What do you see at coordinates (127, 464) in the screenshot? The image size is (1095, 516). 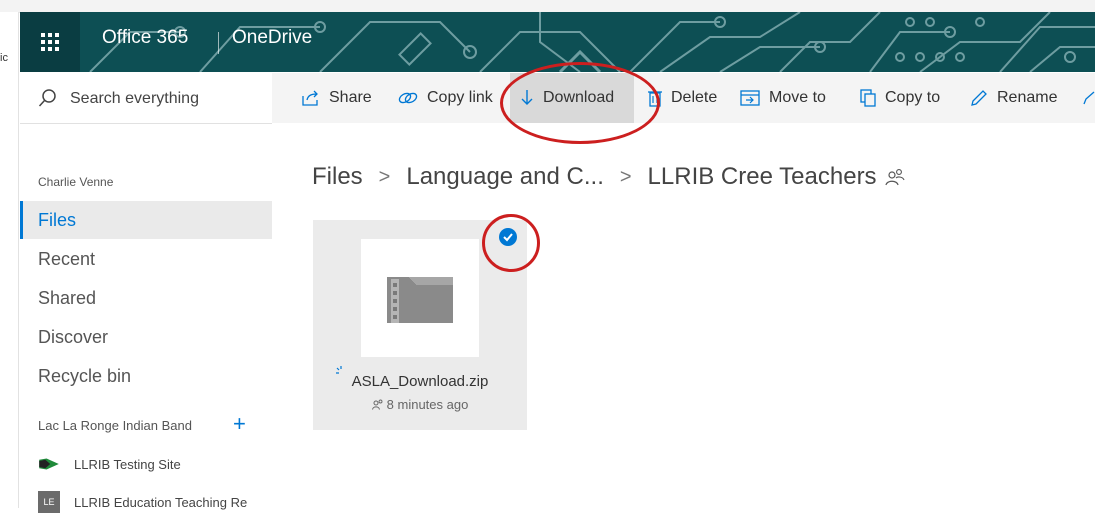 I see `site-llrib-testing-label: LLRIB Testing Site` at bounding box center [127, 464].